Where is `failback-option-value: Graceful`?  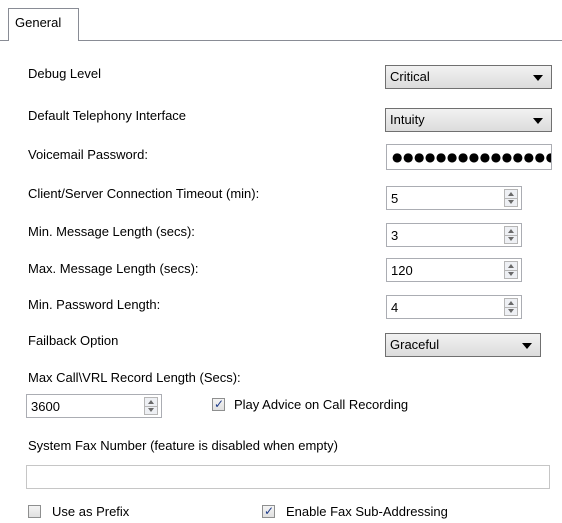
failback-option-value: Graceful is located at coordinates (415, 344).